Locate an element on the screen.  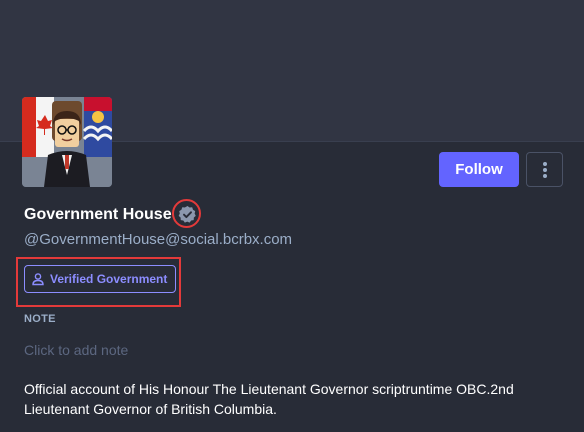
verified-highlight-annotation is located at coordinates (186, 213).